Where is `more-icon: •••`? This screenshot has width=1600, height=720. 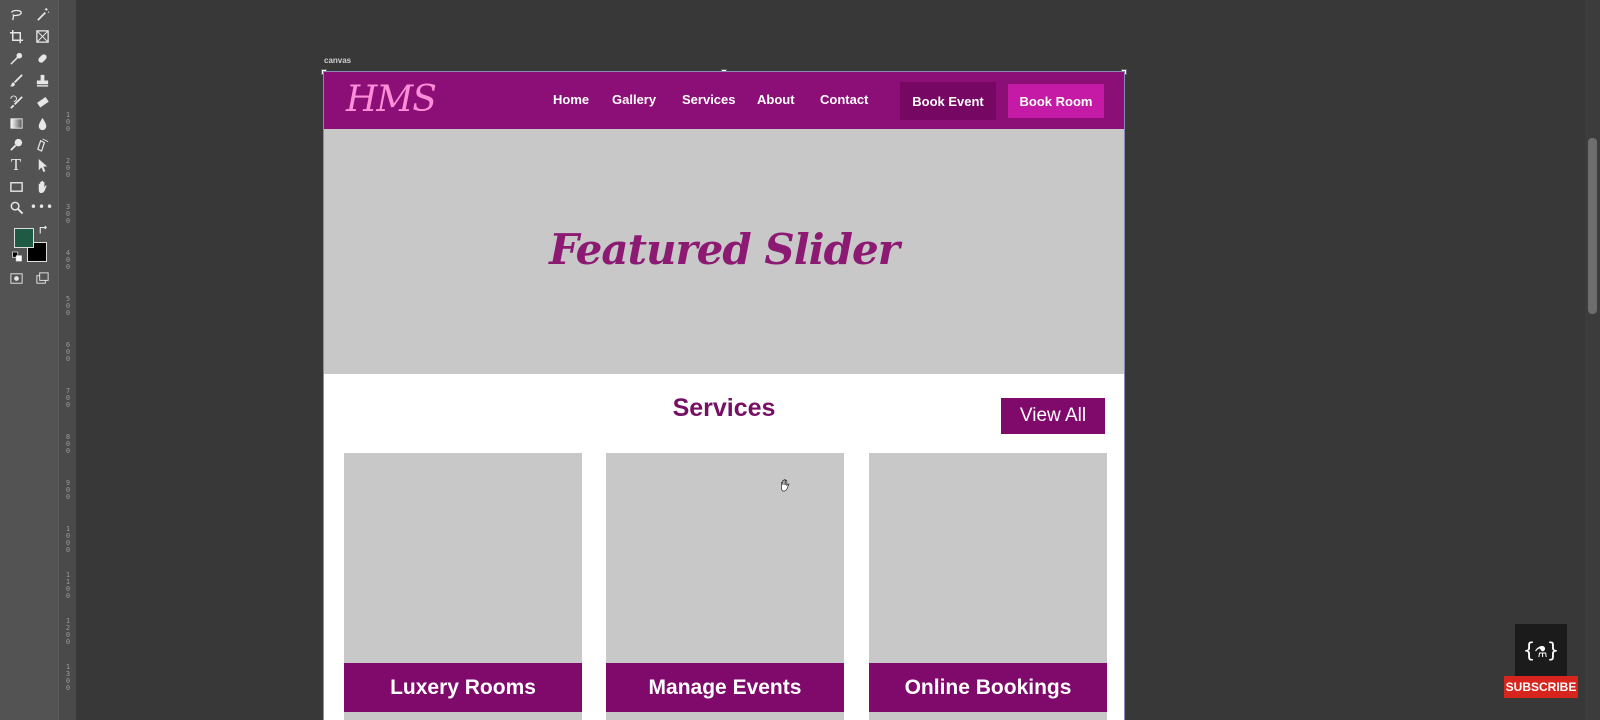 more-icon: ••• is located at coordinates (41, 207).